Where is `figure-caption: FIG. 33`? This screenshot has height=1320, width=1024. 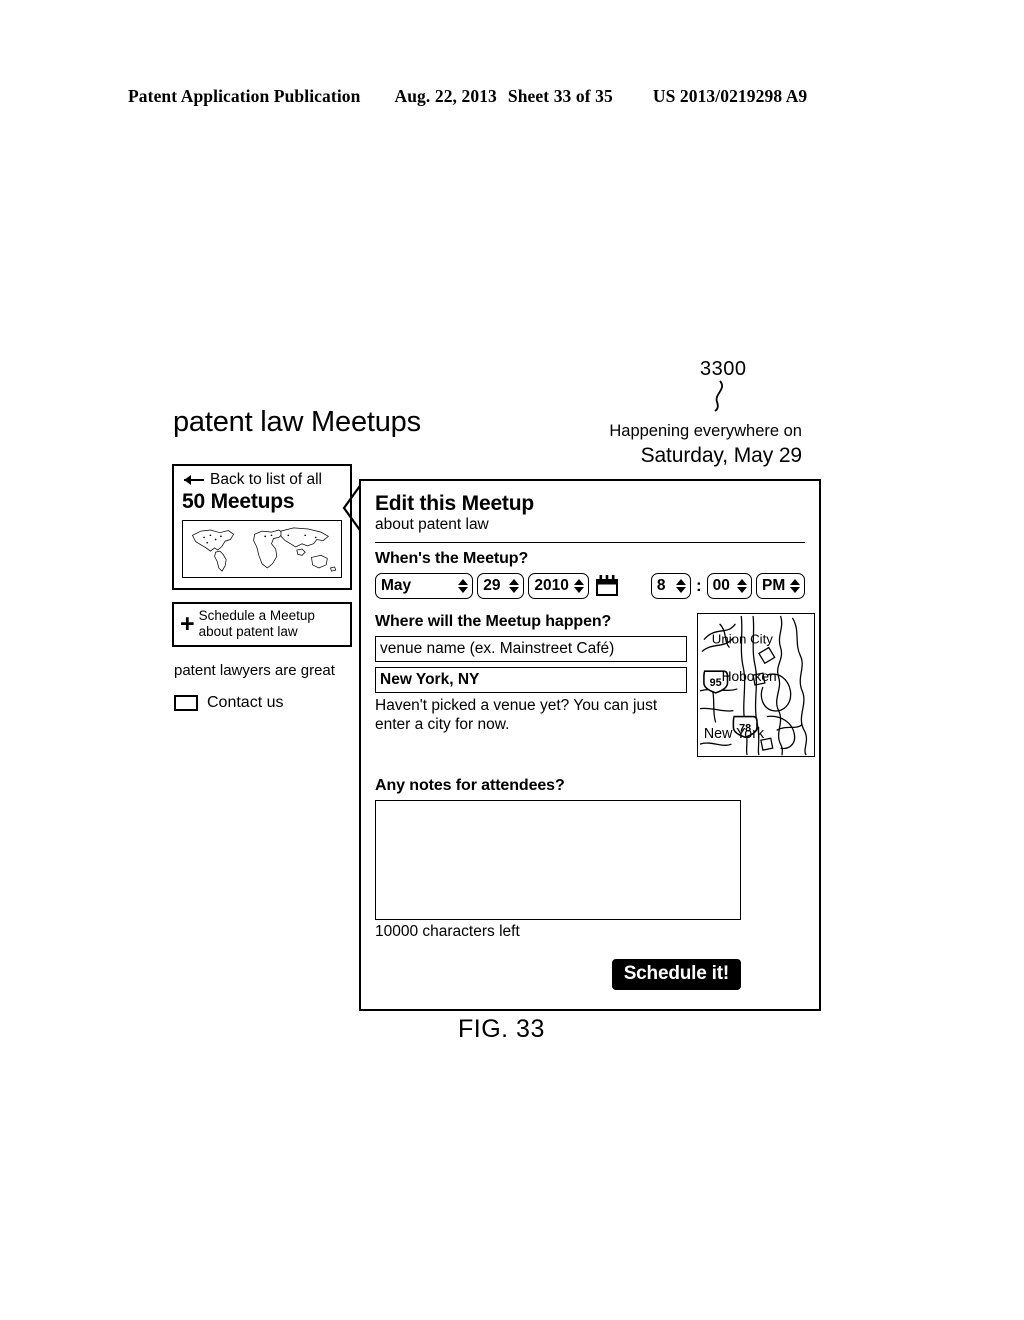 figure-caption: FIG. 33 is located at coordinates (501, 1029).